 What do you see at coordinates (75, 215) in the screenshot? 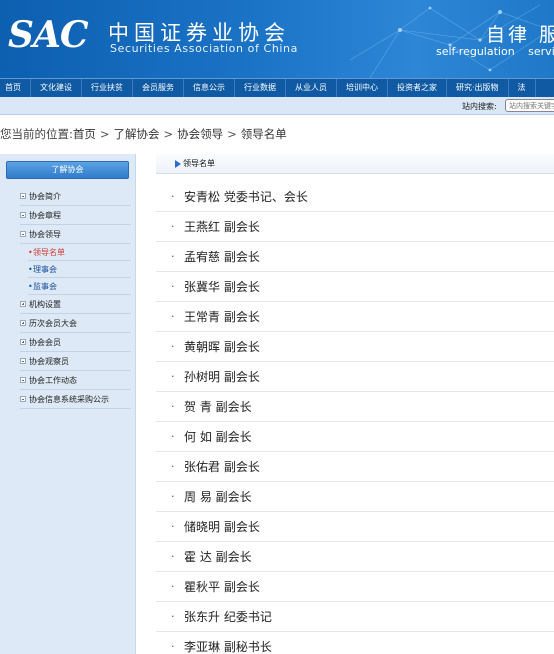
I see `sidebar-item: 协会章程` at bounding box center [75, 215].